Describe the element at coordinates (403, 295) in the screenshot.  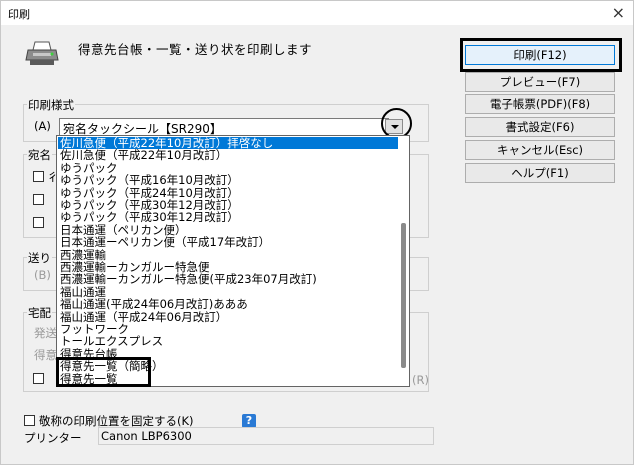
I see `dropdown-scrollbar` at that location.